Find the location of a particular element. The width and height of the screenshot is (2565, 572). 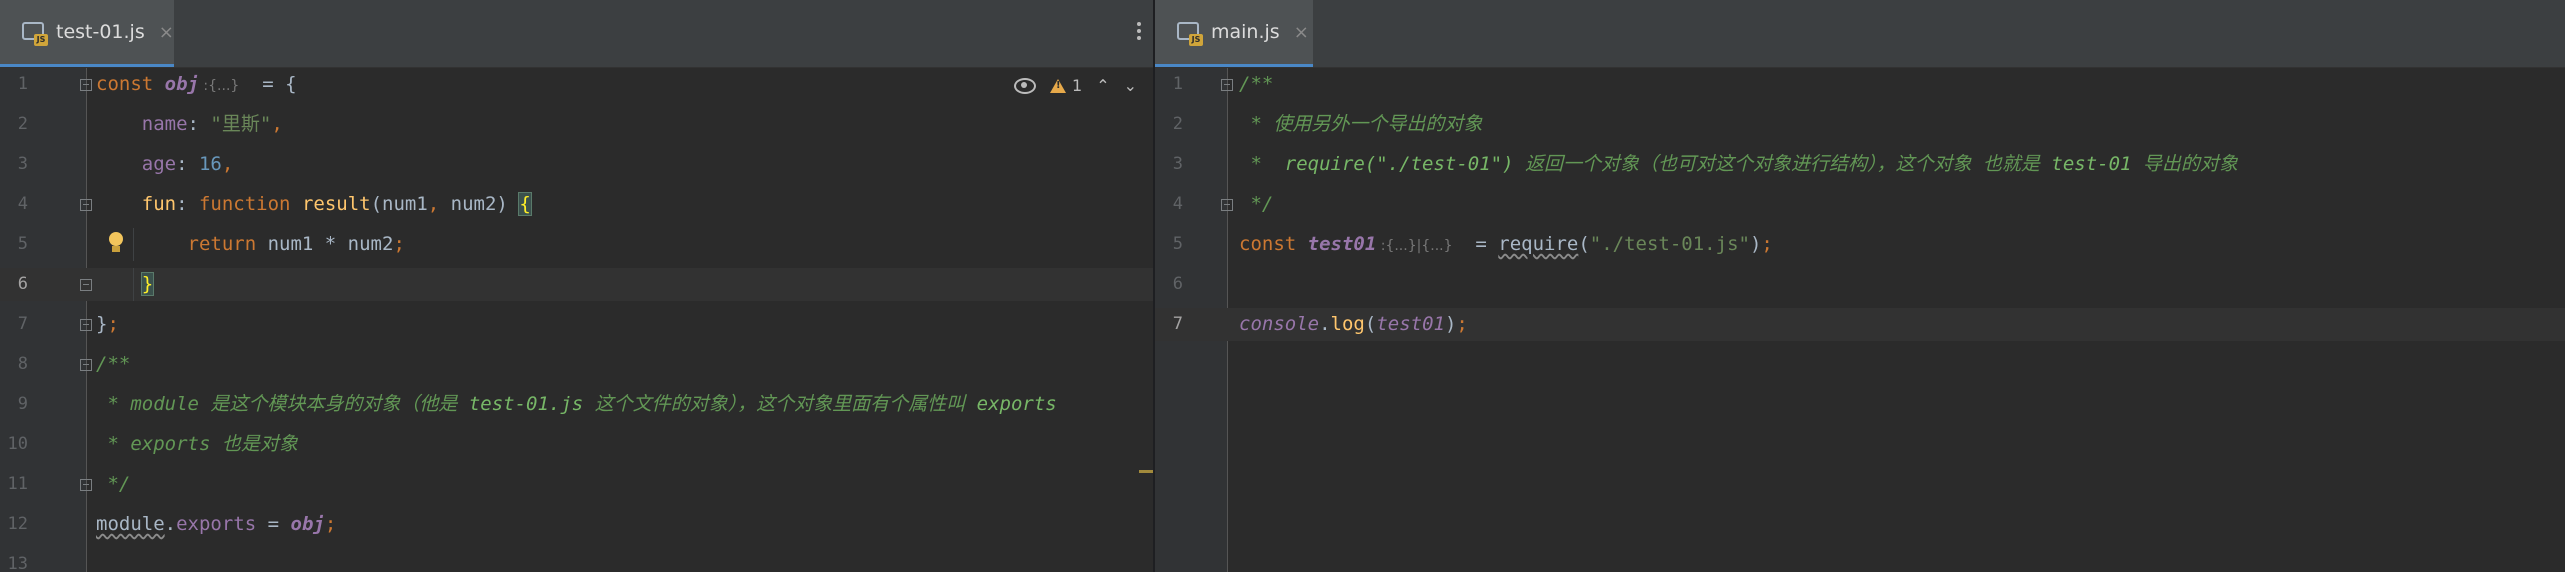

line-number: 1 is located at coordinates (1177, 84).